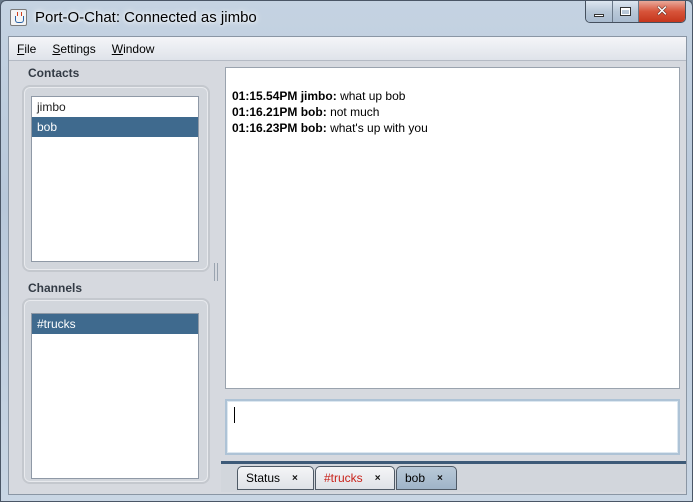  I want to click on close-icon: ✕, so click(662, 11).